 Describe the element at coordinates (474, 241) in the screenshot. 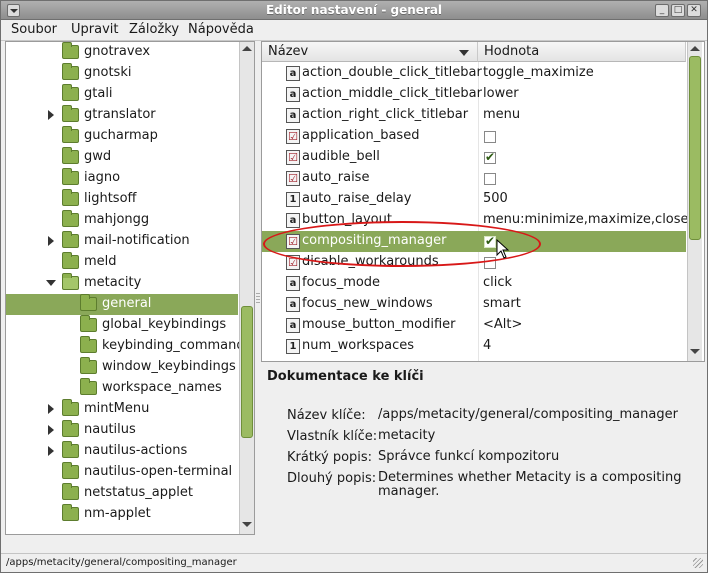

I see `table-row: ☑ compositing_manager` at that location.